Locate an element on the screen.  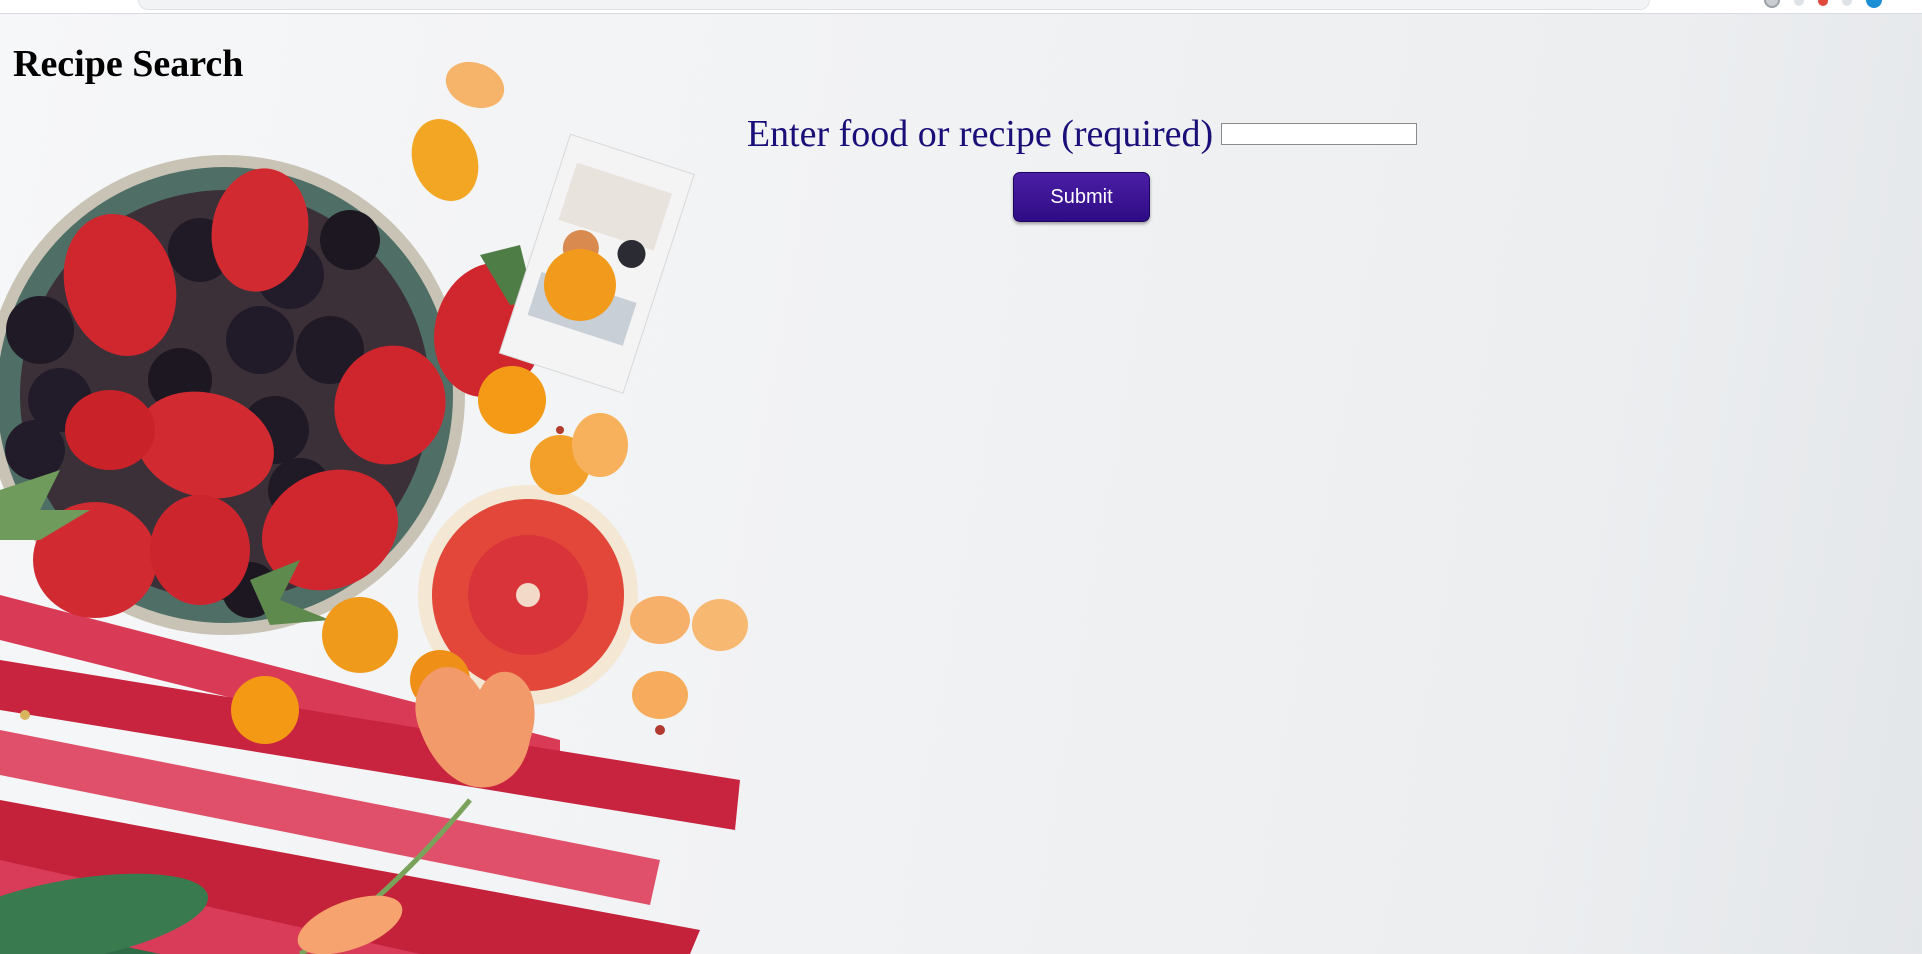
extension-icon-pale is located at coordinates (1847, 3).